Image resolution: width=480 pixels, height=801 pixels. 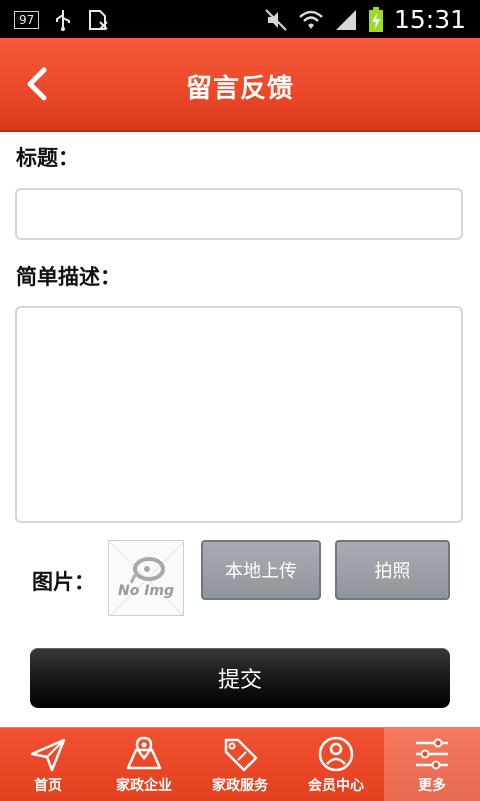 I want to click on local-upload-button: 本地上传, so click(x=261, y=570).